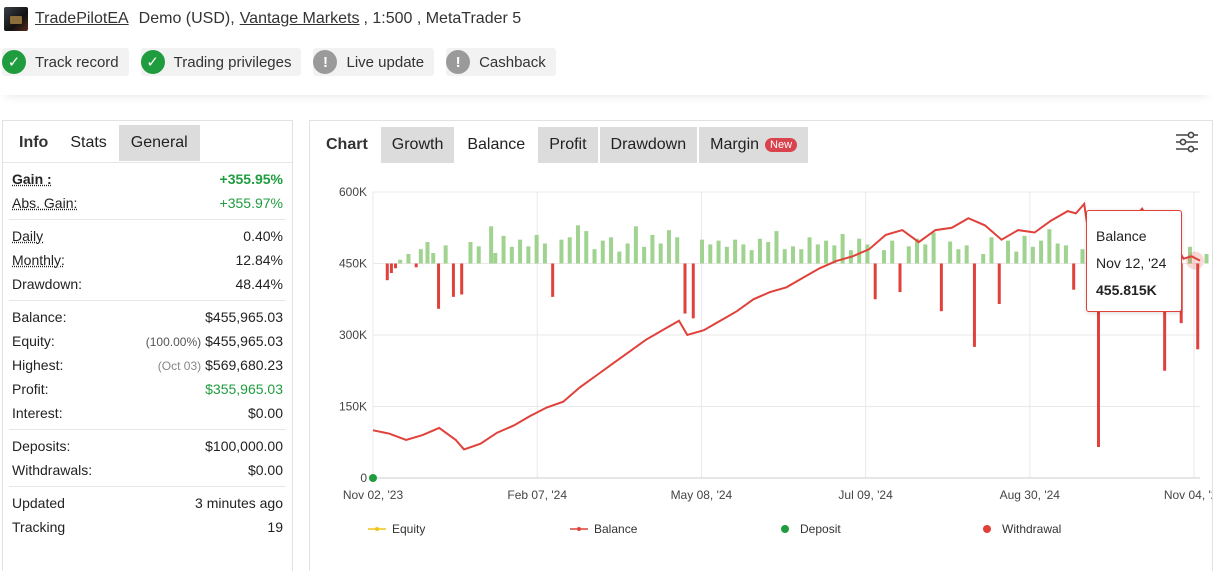 Image resolution: width=1213 pixels, height=571 pixels. What do you see at coordinates (244, 365) in the screenshot?
I see `highest-value: $569,680.23` at bounding box center [244, 365].